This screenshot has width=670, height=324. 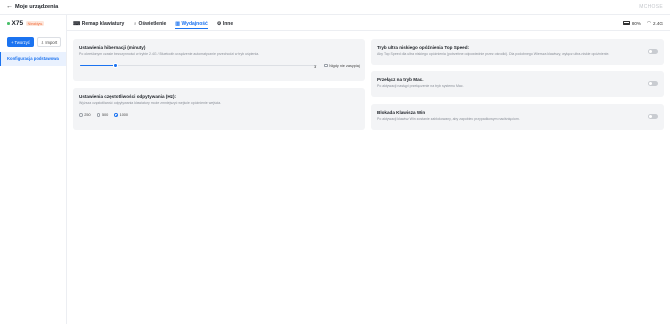 I want to click on hibernation-slider, so click(x=198, y=65).